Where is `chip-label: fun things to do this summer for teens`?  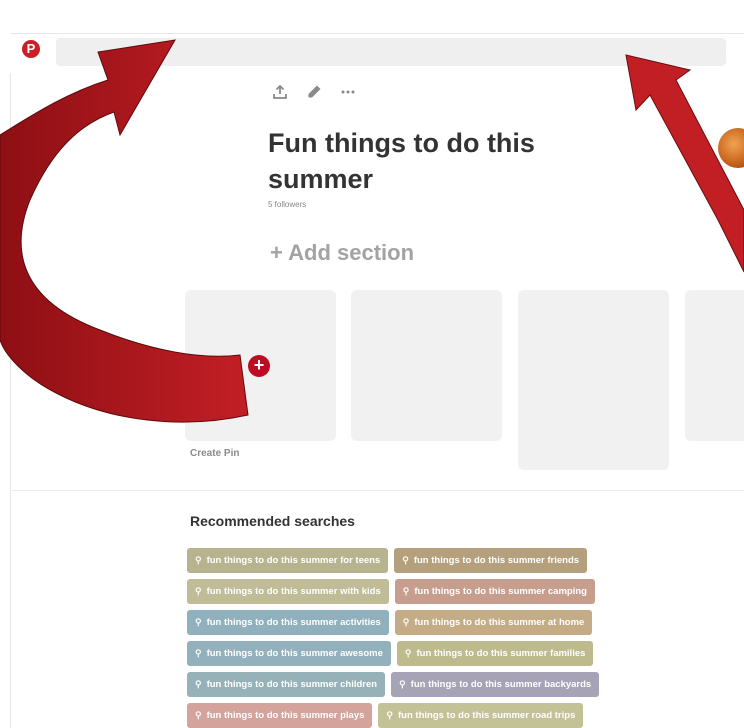
chip-label: fun things to do this summer for teens is located at coordinates (293, 560).